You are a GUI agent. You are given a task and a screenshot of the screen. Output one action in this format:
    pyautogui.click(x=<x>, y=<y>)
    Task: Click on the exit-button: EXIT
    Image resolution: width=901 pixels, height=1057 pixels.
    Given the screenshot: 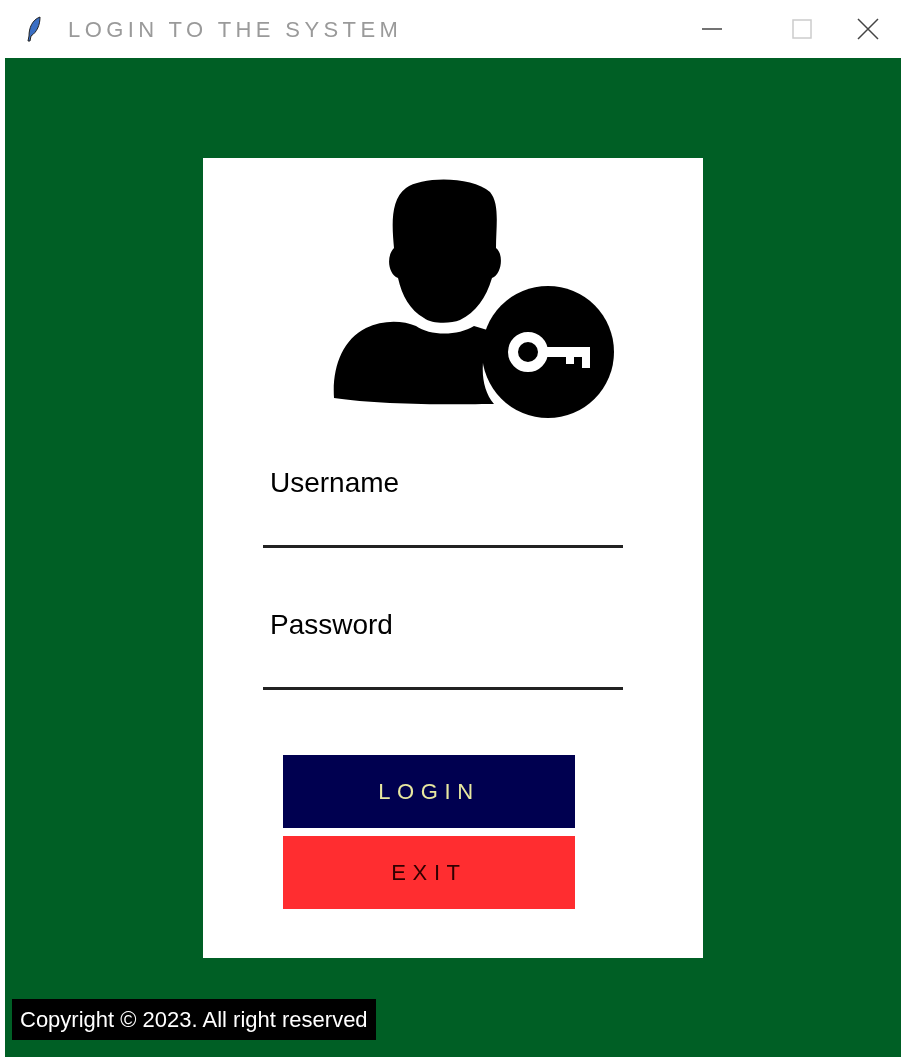 What is the action you would take?
    pyautogui.click(x=429, y=872)
    